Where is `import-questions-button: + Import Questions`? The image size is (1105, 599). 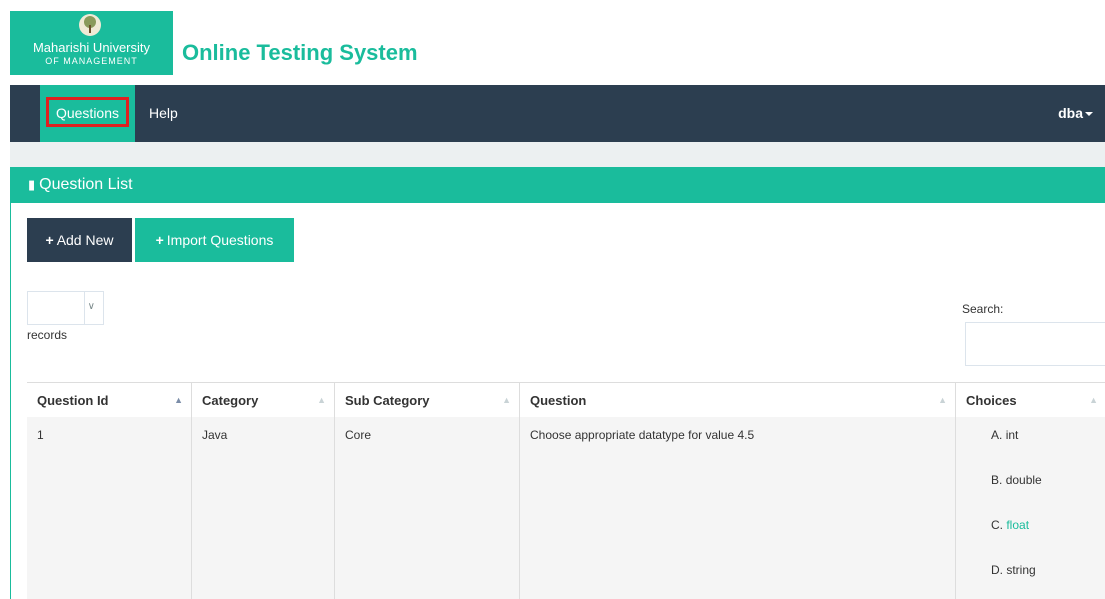
import-questions-button: + Import Questions is located at coordinates (214, 240).